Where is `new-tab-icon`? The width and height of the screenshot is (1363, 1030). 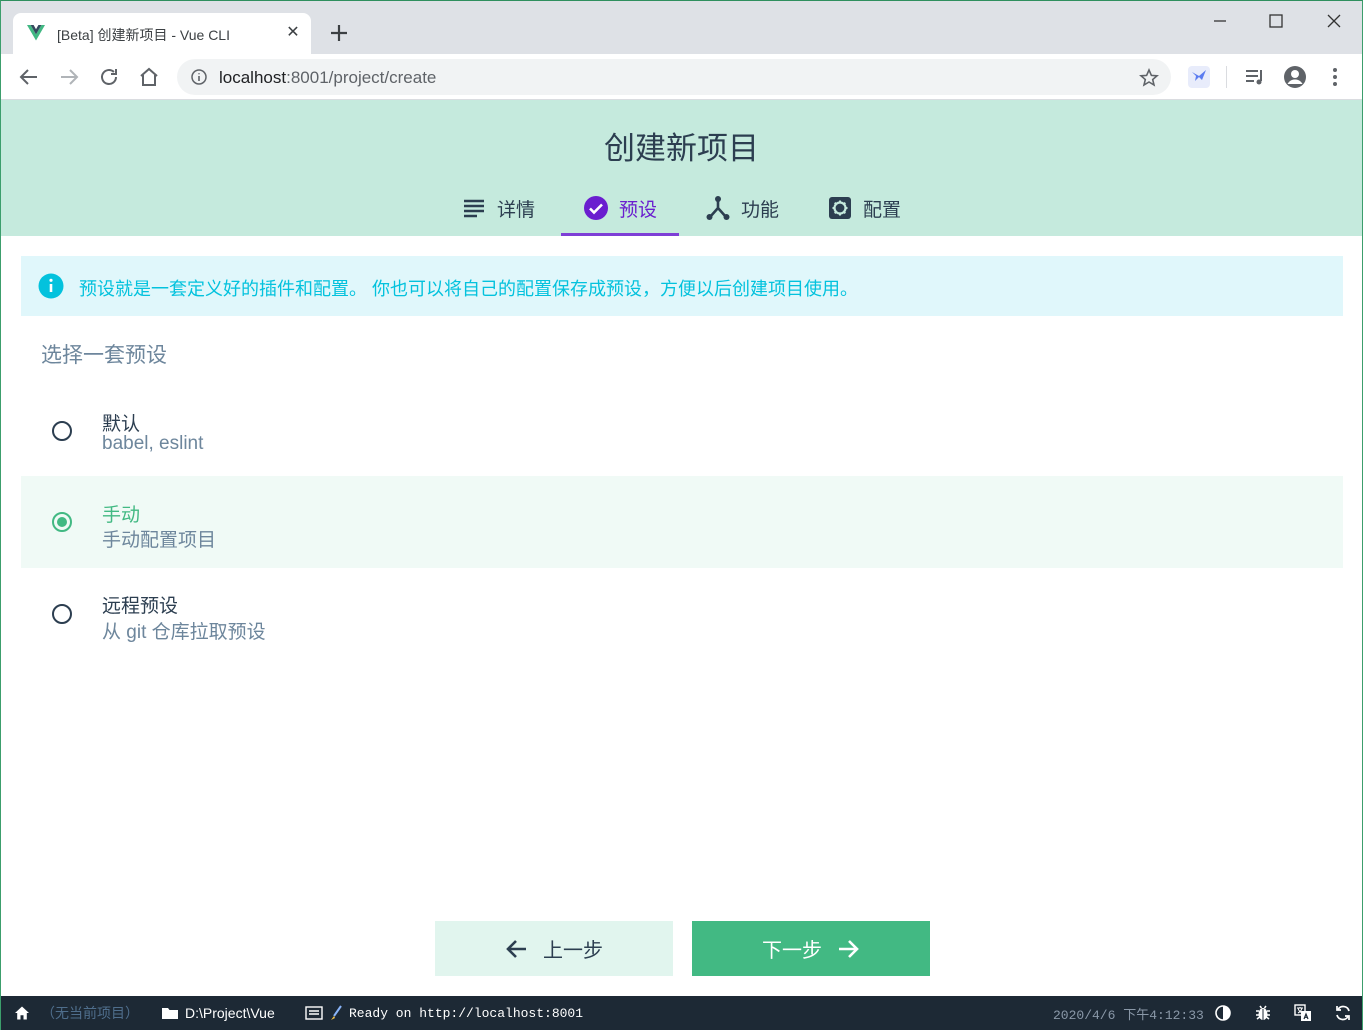
new-tab-icon is located at coordinates (339, 33).